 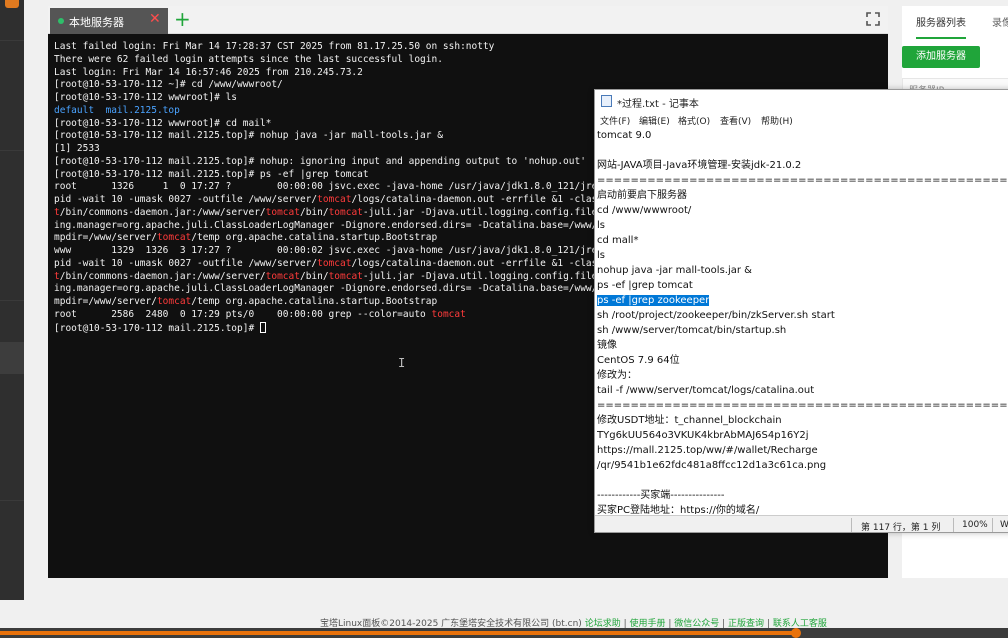 What do you see at coordinates (157, 328) in the screenshot?
I see `terminal-text: [root@10-53-170-112 mail.2125.top]#` at bounding box center [157, 328].